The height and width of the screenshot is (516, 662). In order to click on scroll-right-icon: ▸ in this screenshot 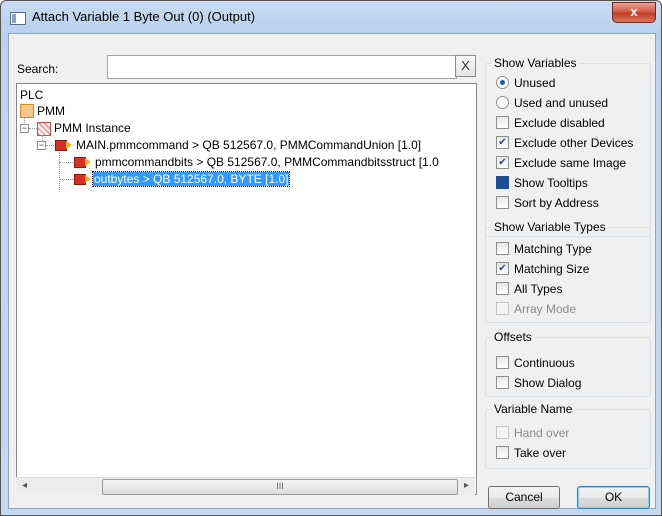, I will do `click(466, 486)`.